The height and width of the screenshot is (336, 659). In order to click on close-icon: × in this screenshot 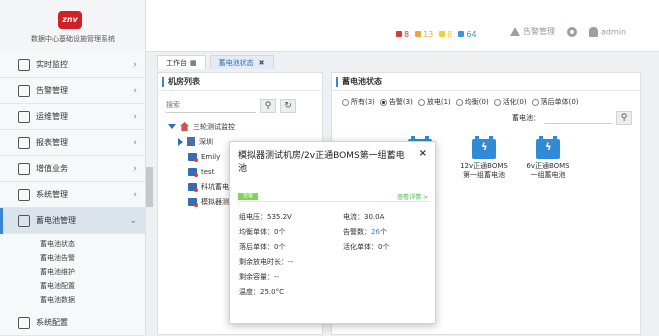, I will do `click(423, 153)`.